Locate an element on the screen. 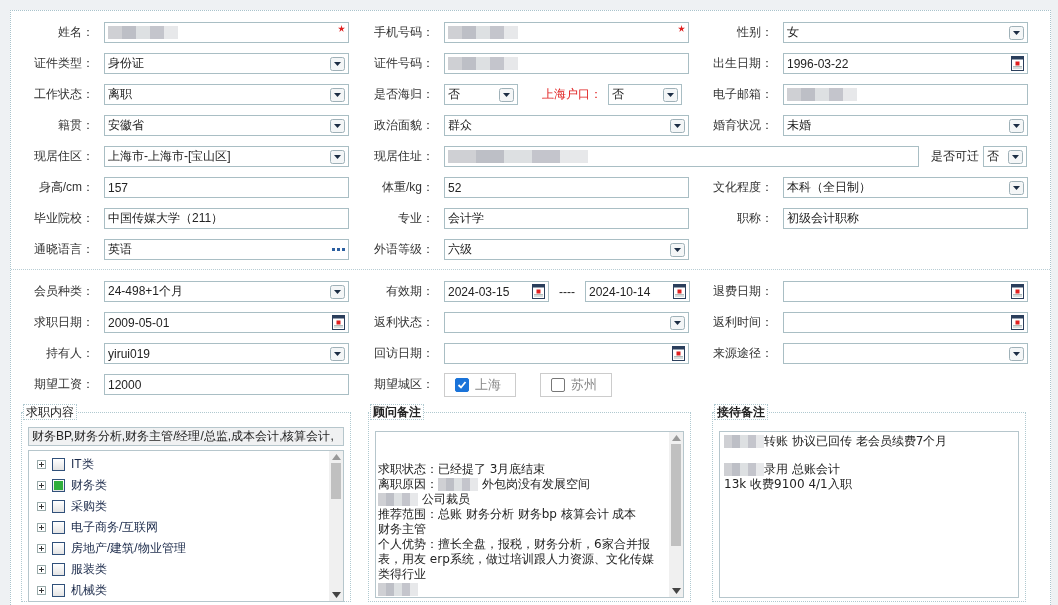 The image size is (1058, 605). field-label: 证件号码： is located at coordinates (404, 63).